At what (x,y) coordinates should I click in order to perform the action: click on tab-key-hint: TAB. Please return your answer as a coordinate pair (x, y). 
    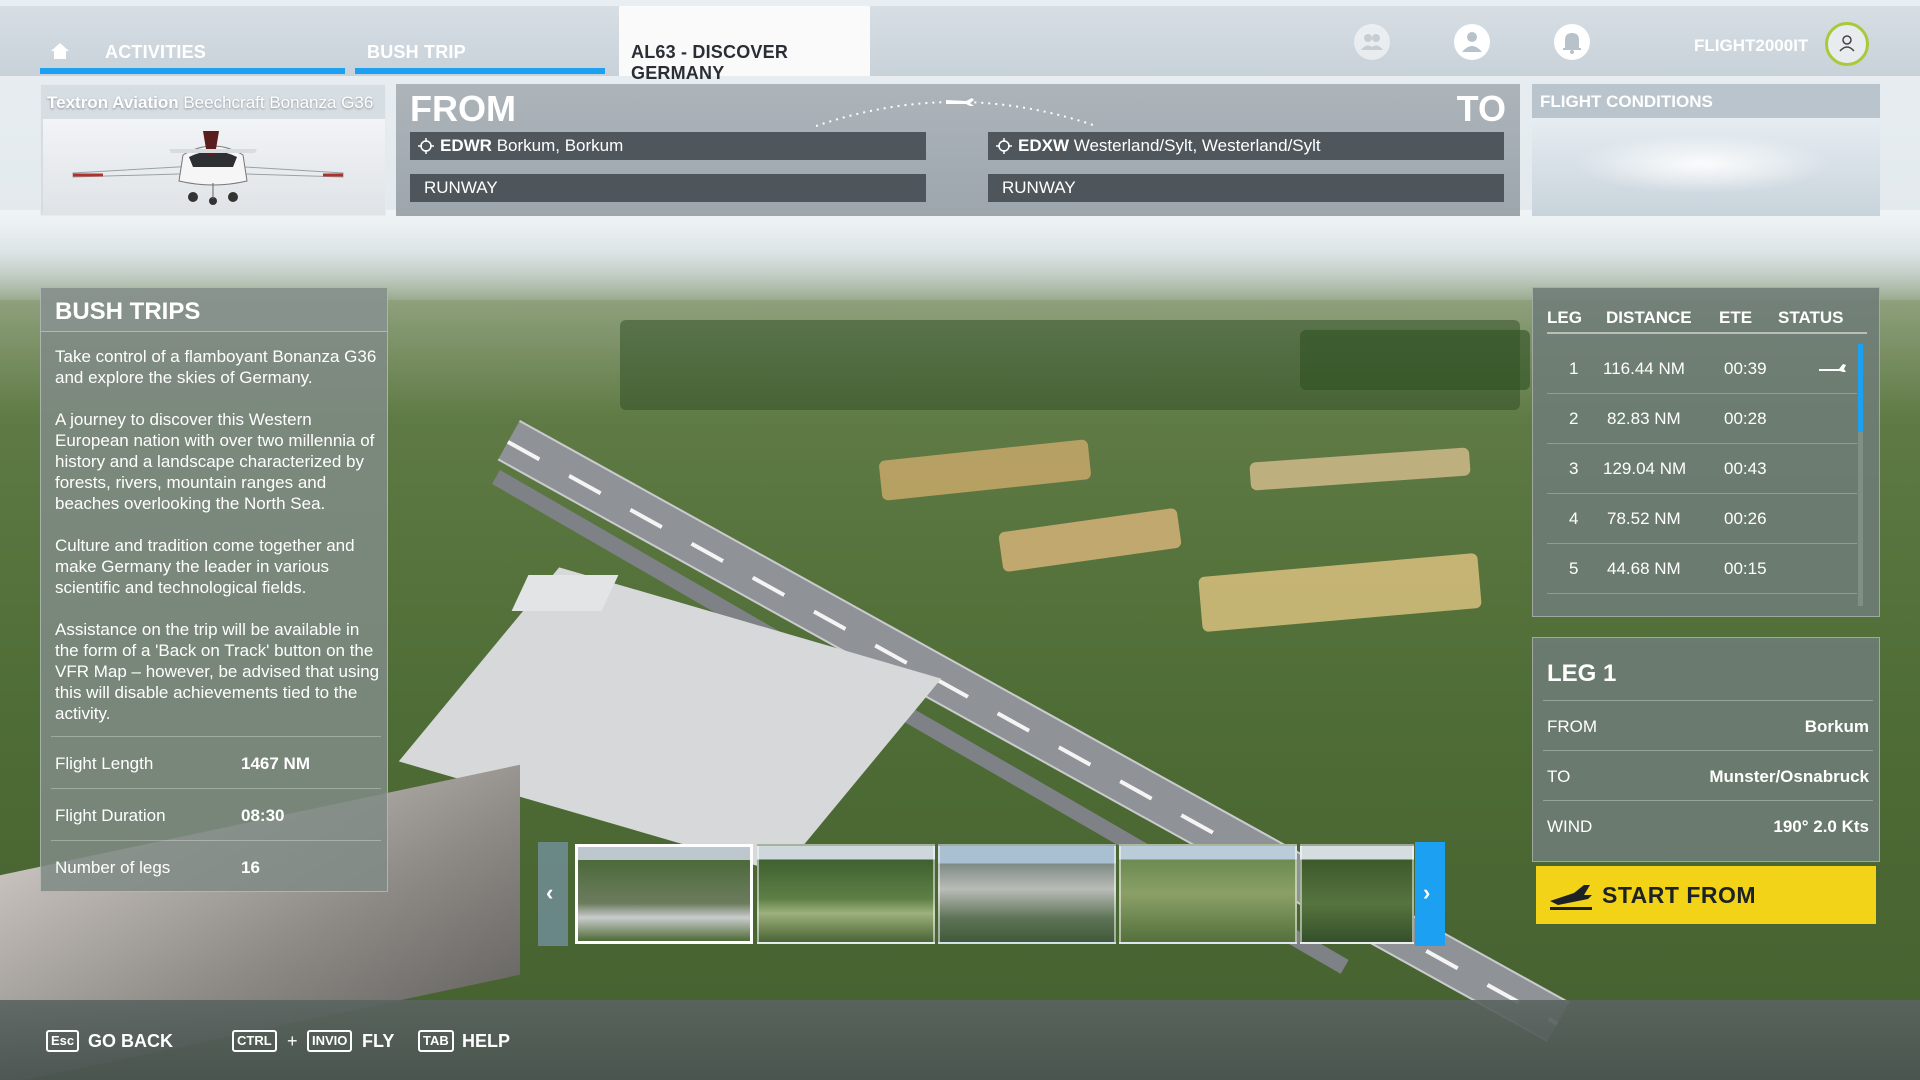
    Looking at the image, I should click on (436, 1041).